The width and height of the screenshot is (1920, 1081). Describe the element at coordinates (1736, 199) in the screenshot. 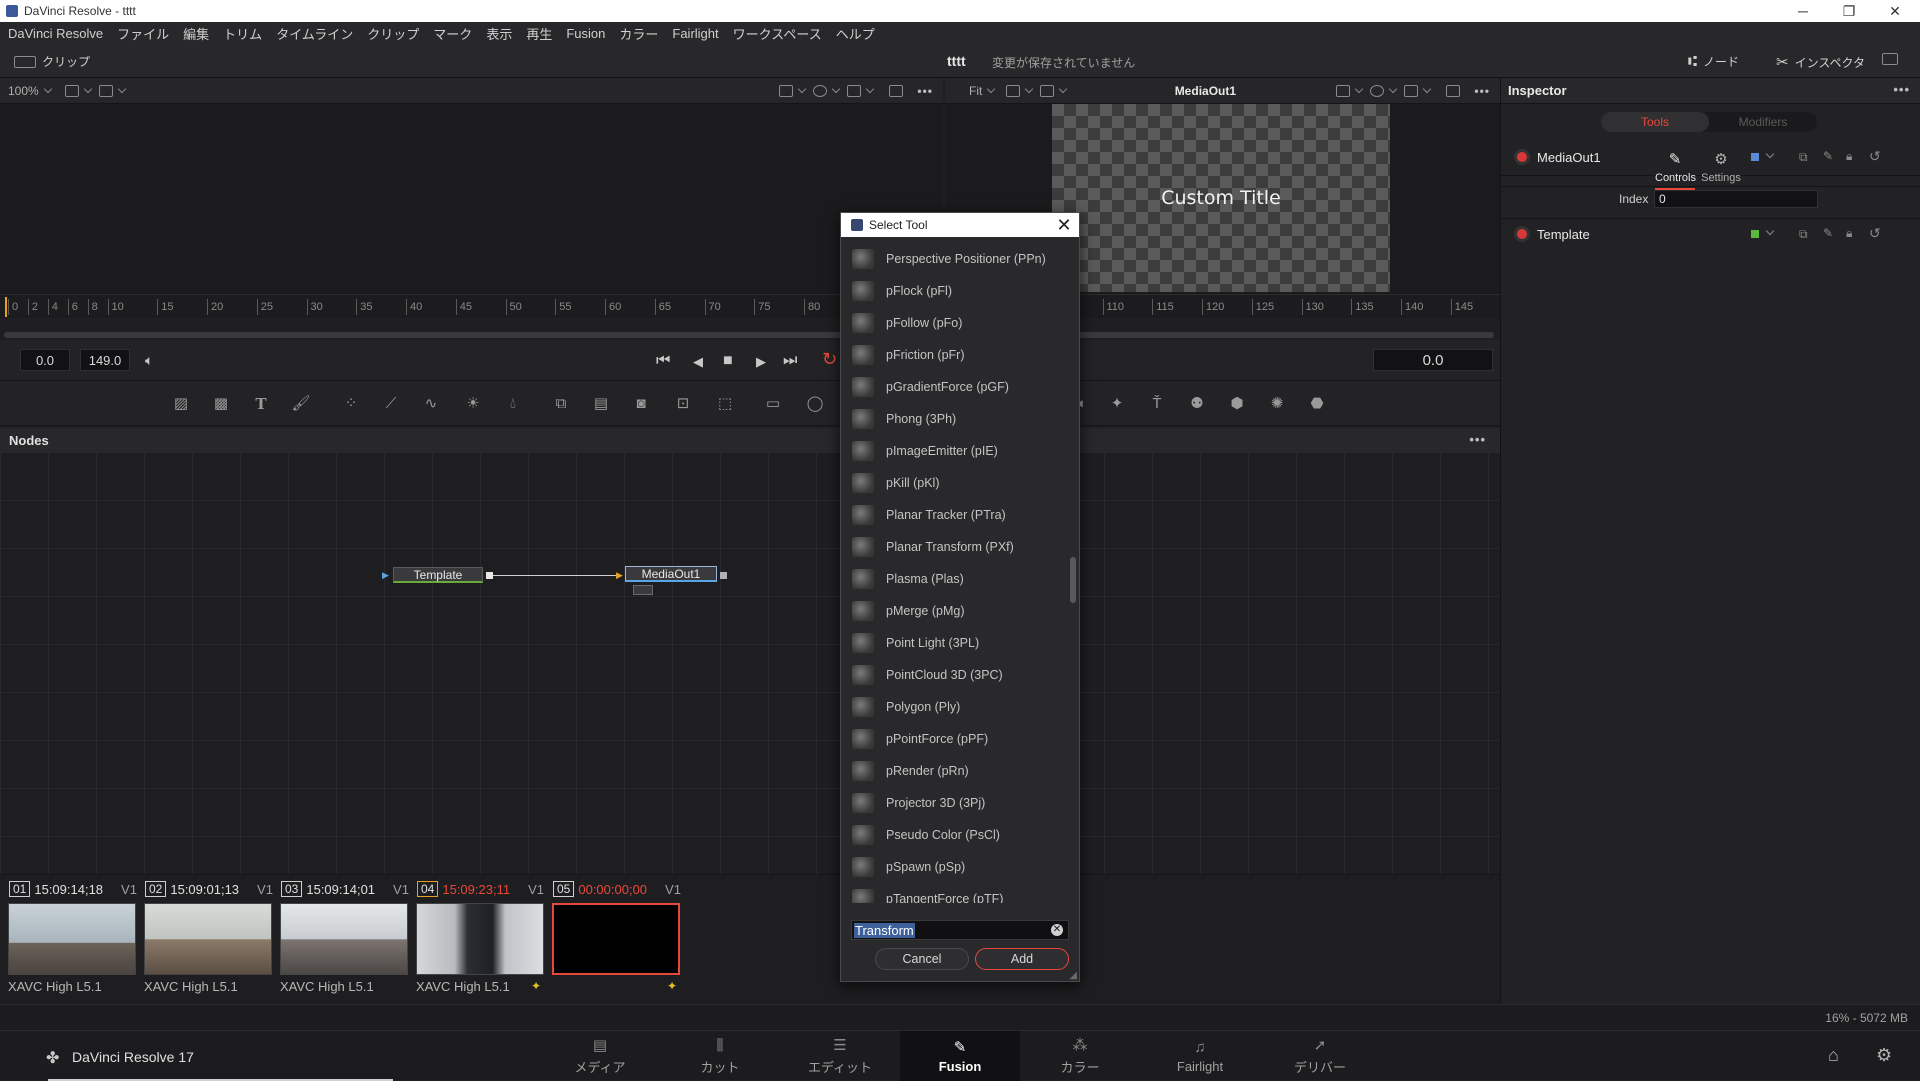

I see `index-field: 0` at that location.